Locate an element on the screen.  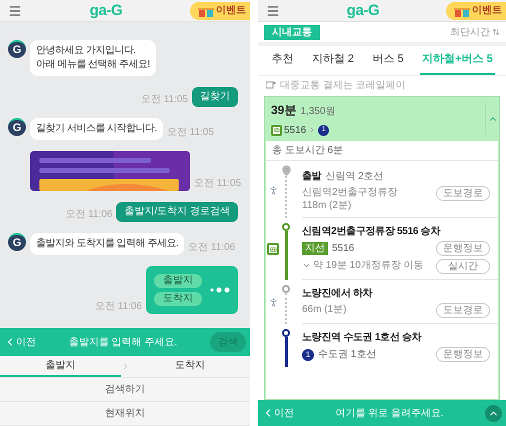
step-detail: 66m (1분) is located at coordinates (324, 309).